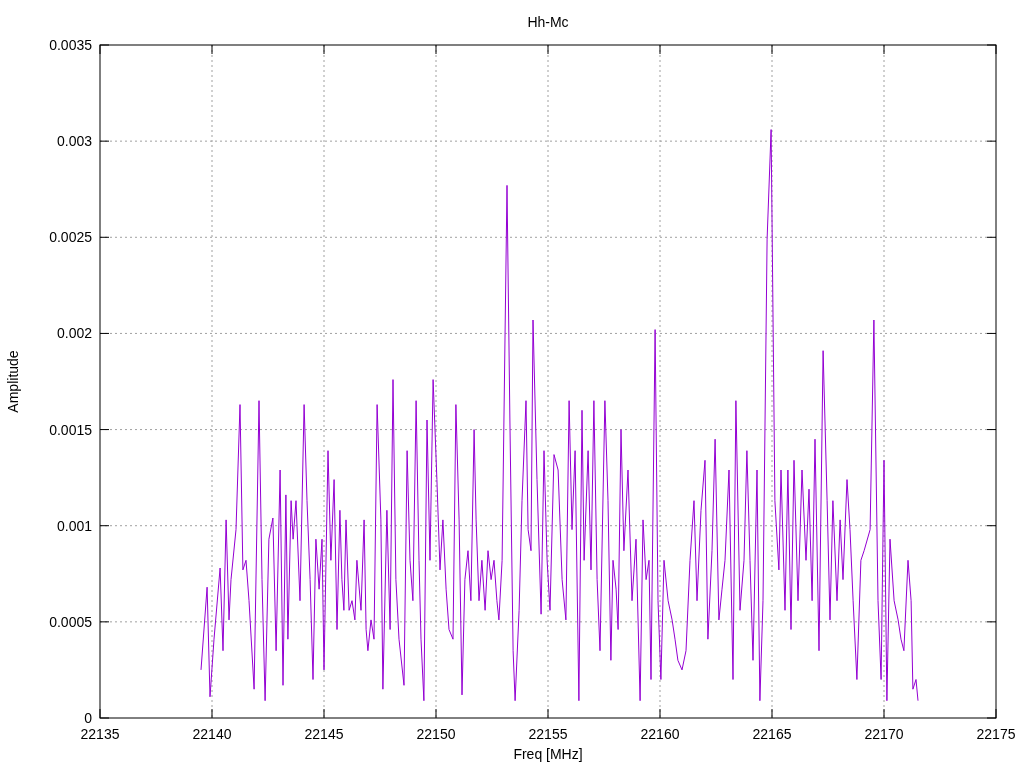 The width and height of the screenshot is (1024, 768). What do you see at coordinates (996, 734) in the screenshot?
I see `x-tick-label: 22175` at bounding box center [996, 734].